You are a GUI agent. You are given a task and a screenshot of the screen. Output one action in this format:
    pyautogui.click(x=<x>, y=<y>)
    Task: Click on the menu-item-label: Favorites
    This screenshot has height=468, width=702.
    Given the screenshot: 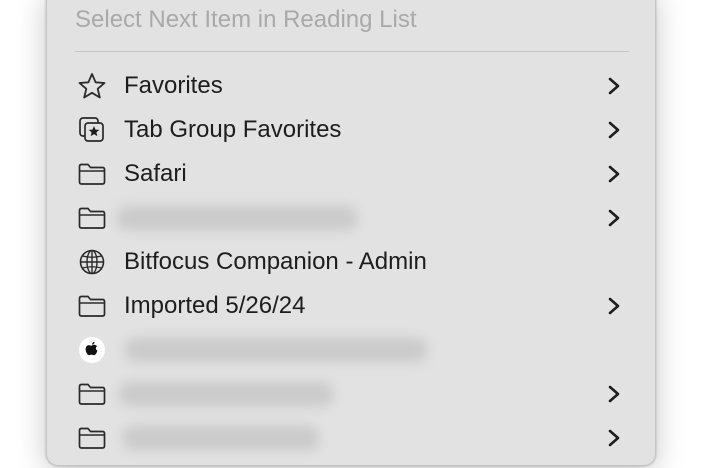 What is the action you would take?
    pyautogui.click(x=173, y=85)
    